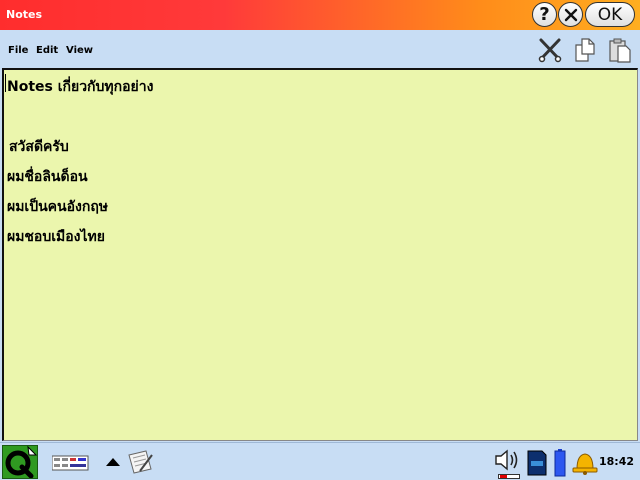  I want to click on arrow-up-icon, so click(113, 462).